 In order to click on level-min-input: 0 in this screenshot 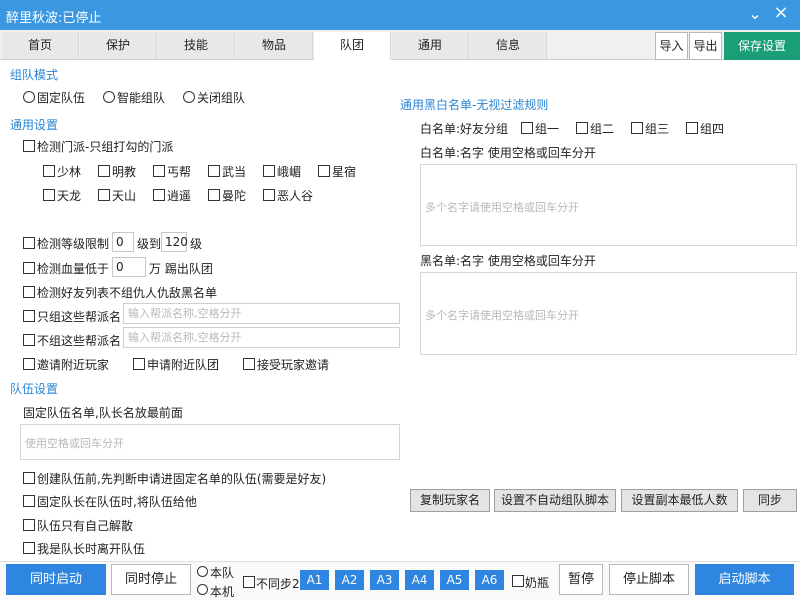, I will do `click(123, 242)`.